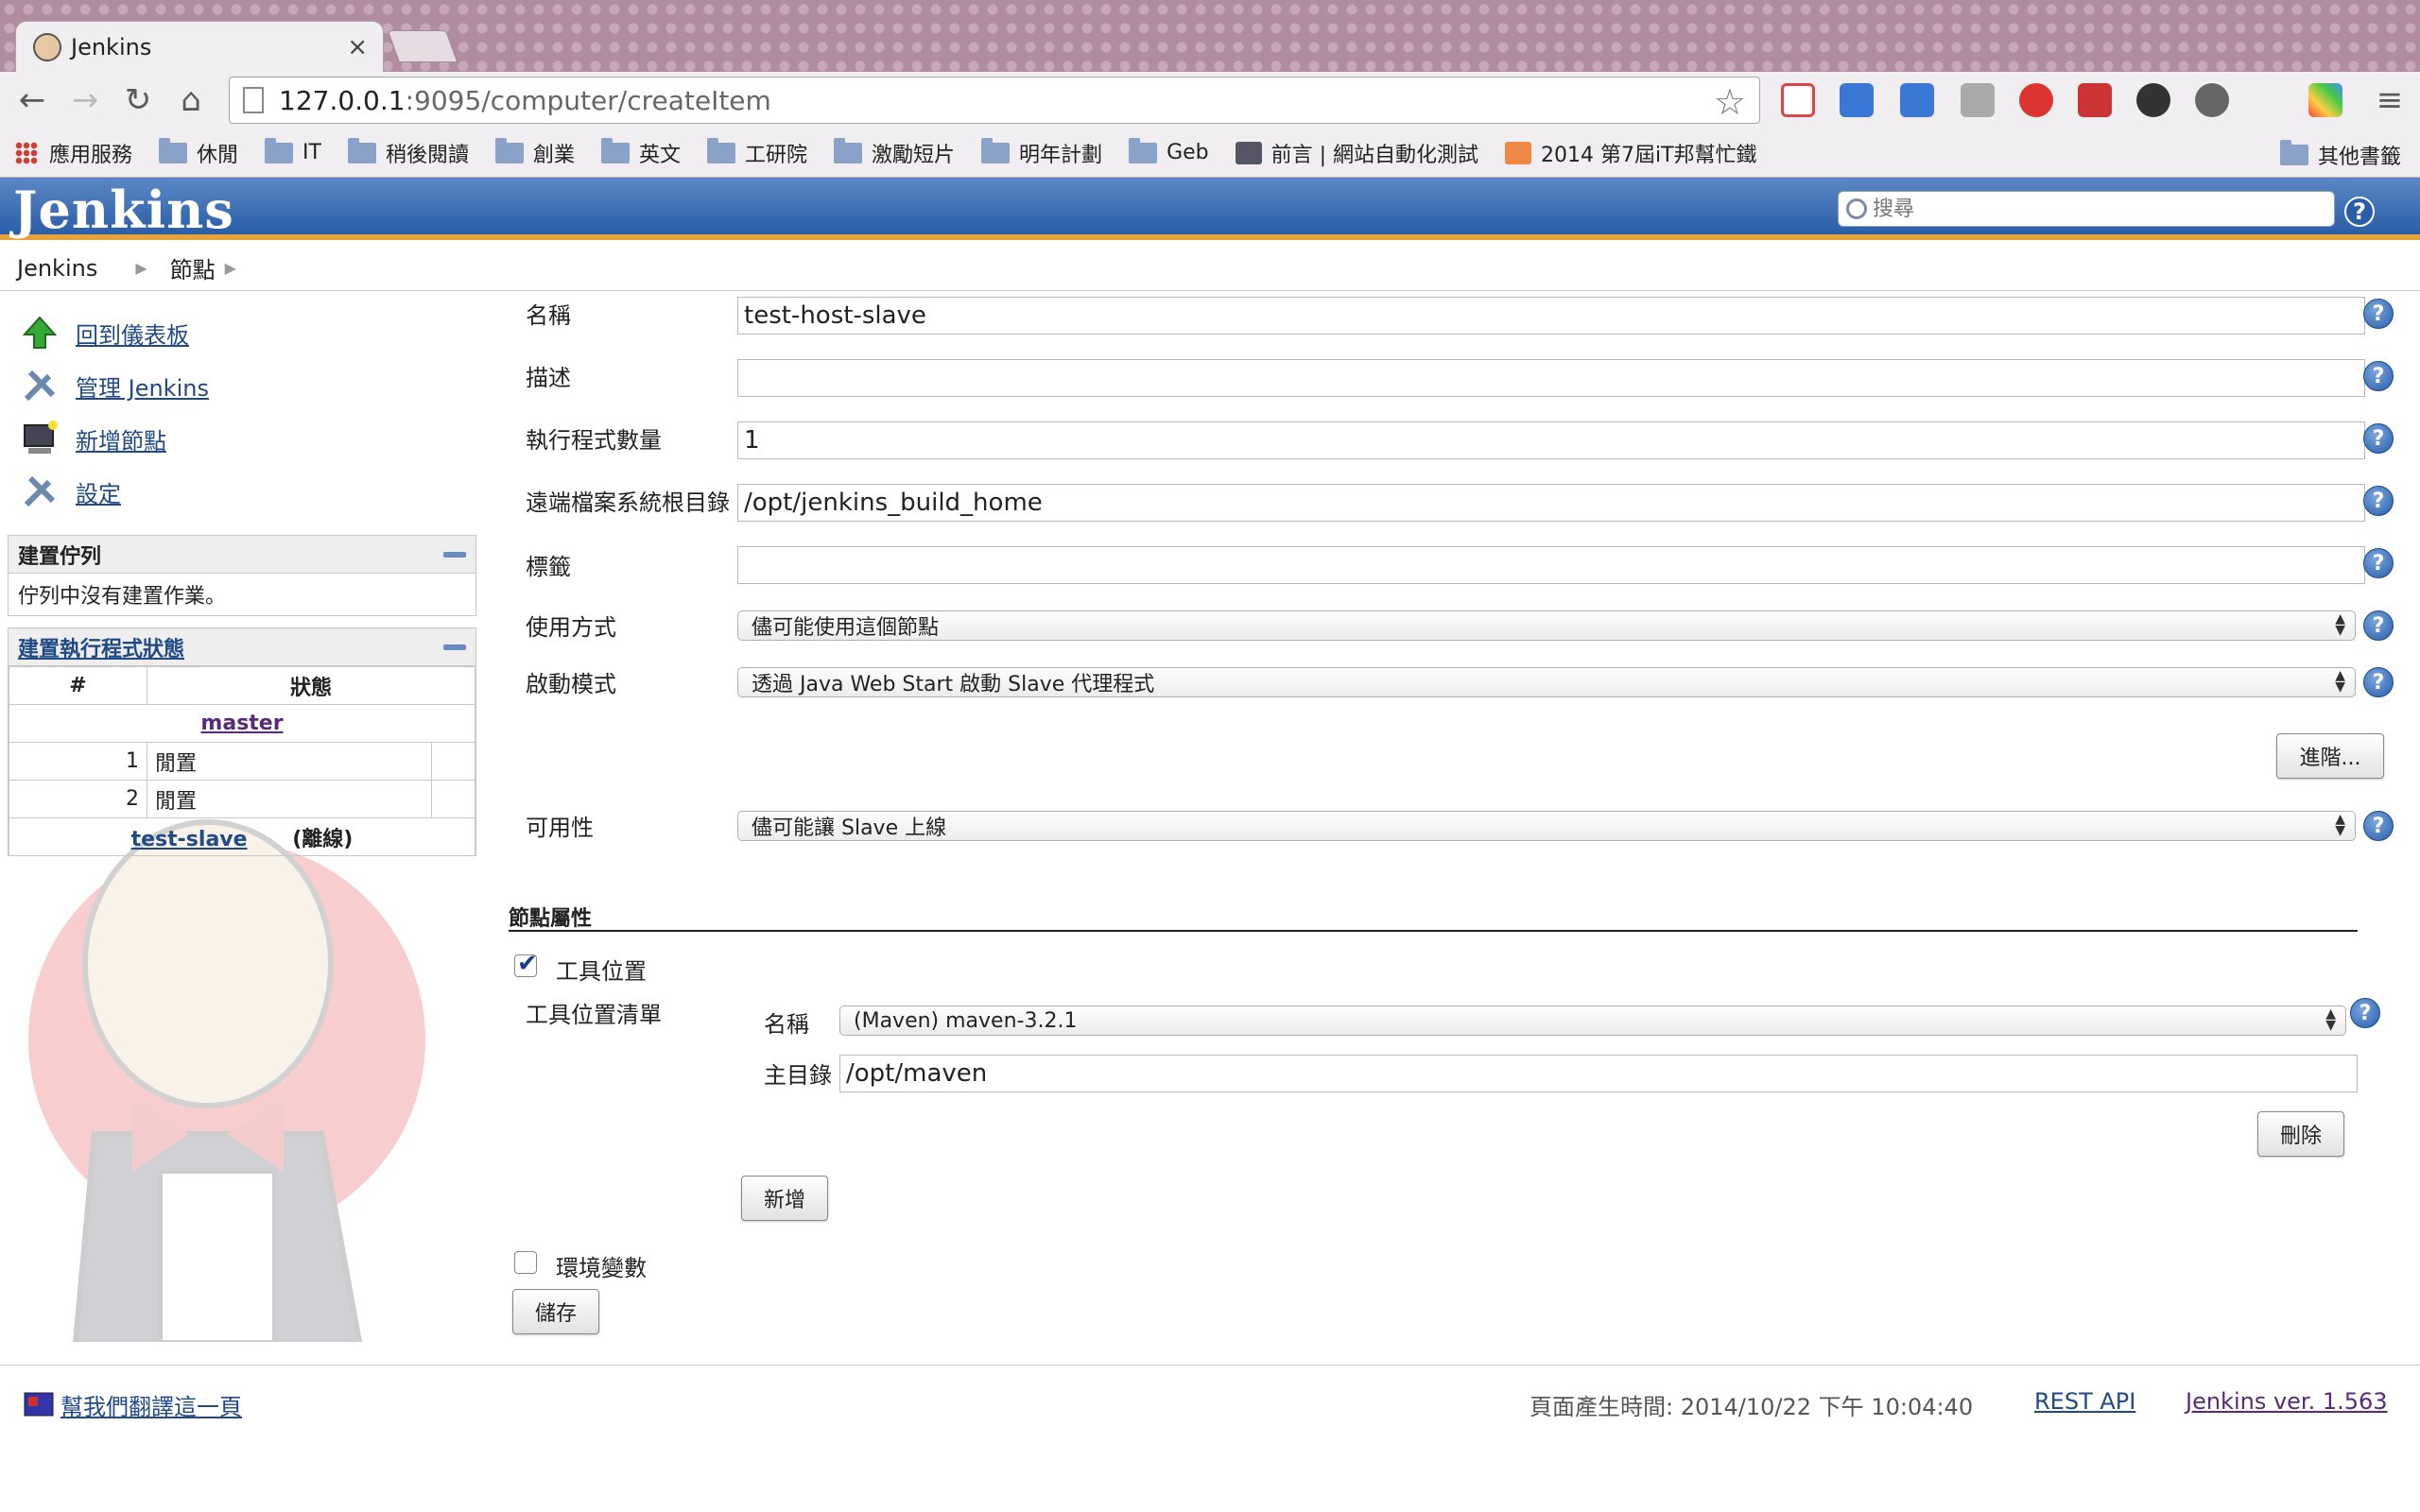  I want to click on jenkins-logo: Jenkins, so click(123, 210).